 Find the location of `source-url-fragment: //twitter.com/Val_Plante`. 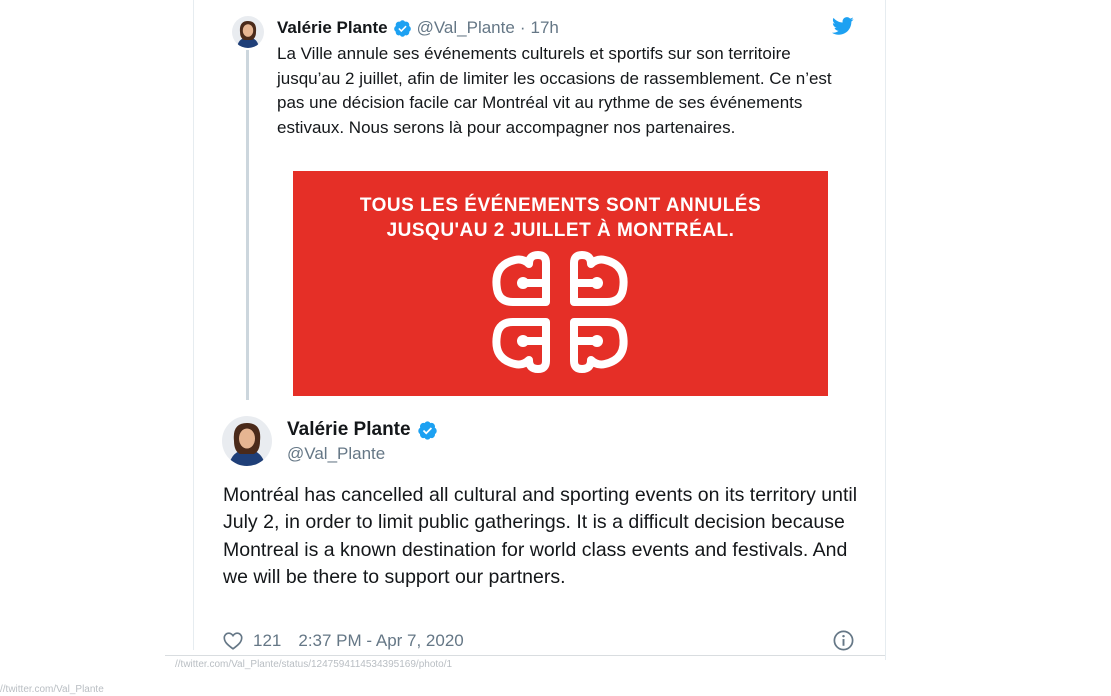

source-url-fragment: //twitter.com/Val_Plante is located at coordinates (52, 689).